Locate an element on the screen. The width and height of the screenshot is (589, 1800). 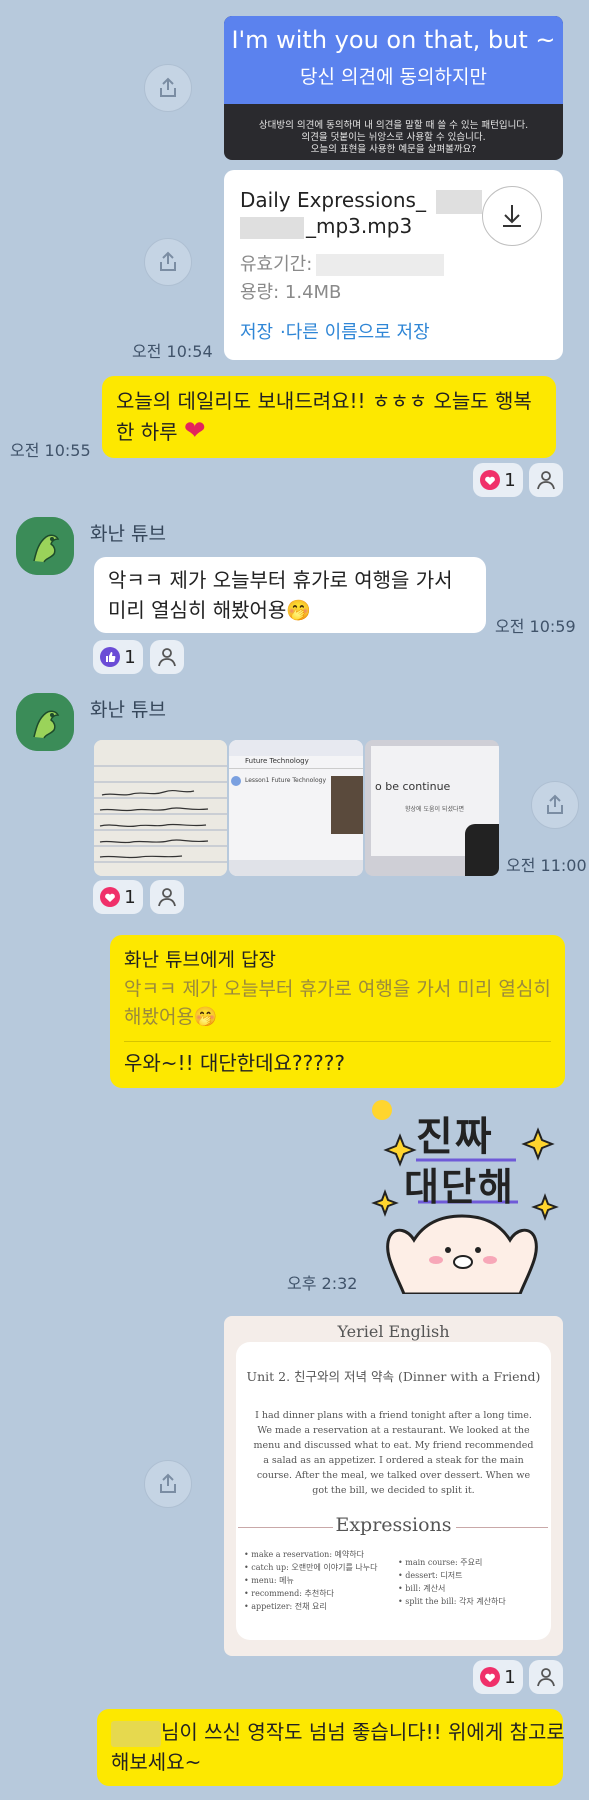
download-button is located at coordinates (512, 216).